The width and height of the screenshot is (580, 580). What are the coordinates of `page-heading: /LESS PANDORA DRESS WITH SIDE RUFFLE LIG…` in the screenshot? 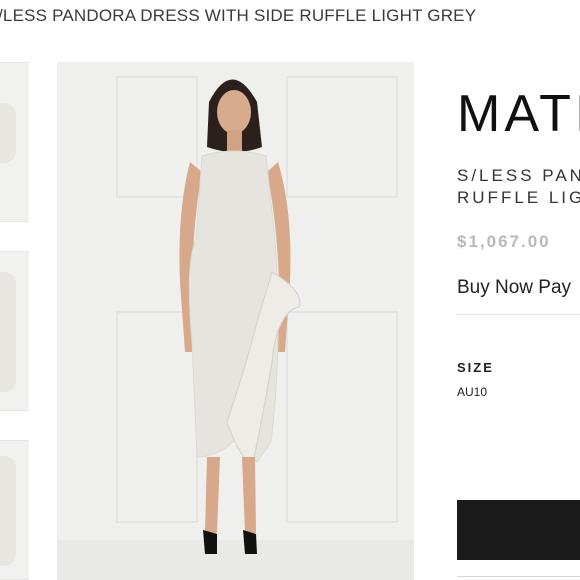 It's located at (238, 15).